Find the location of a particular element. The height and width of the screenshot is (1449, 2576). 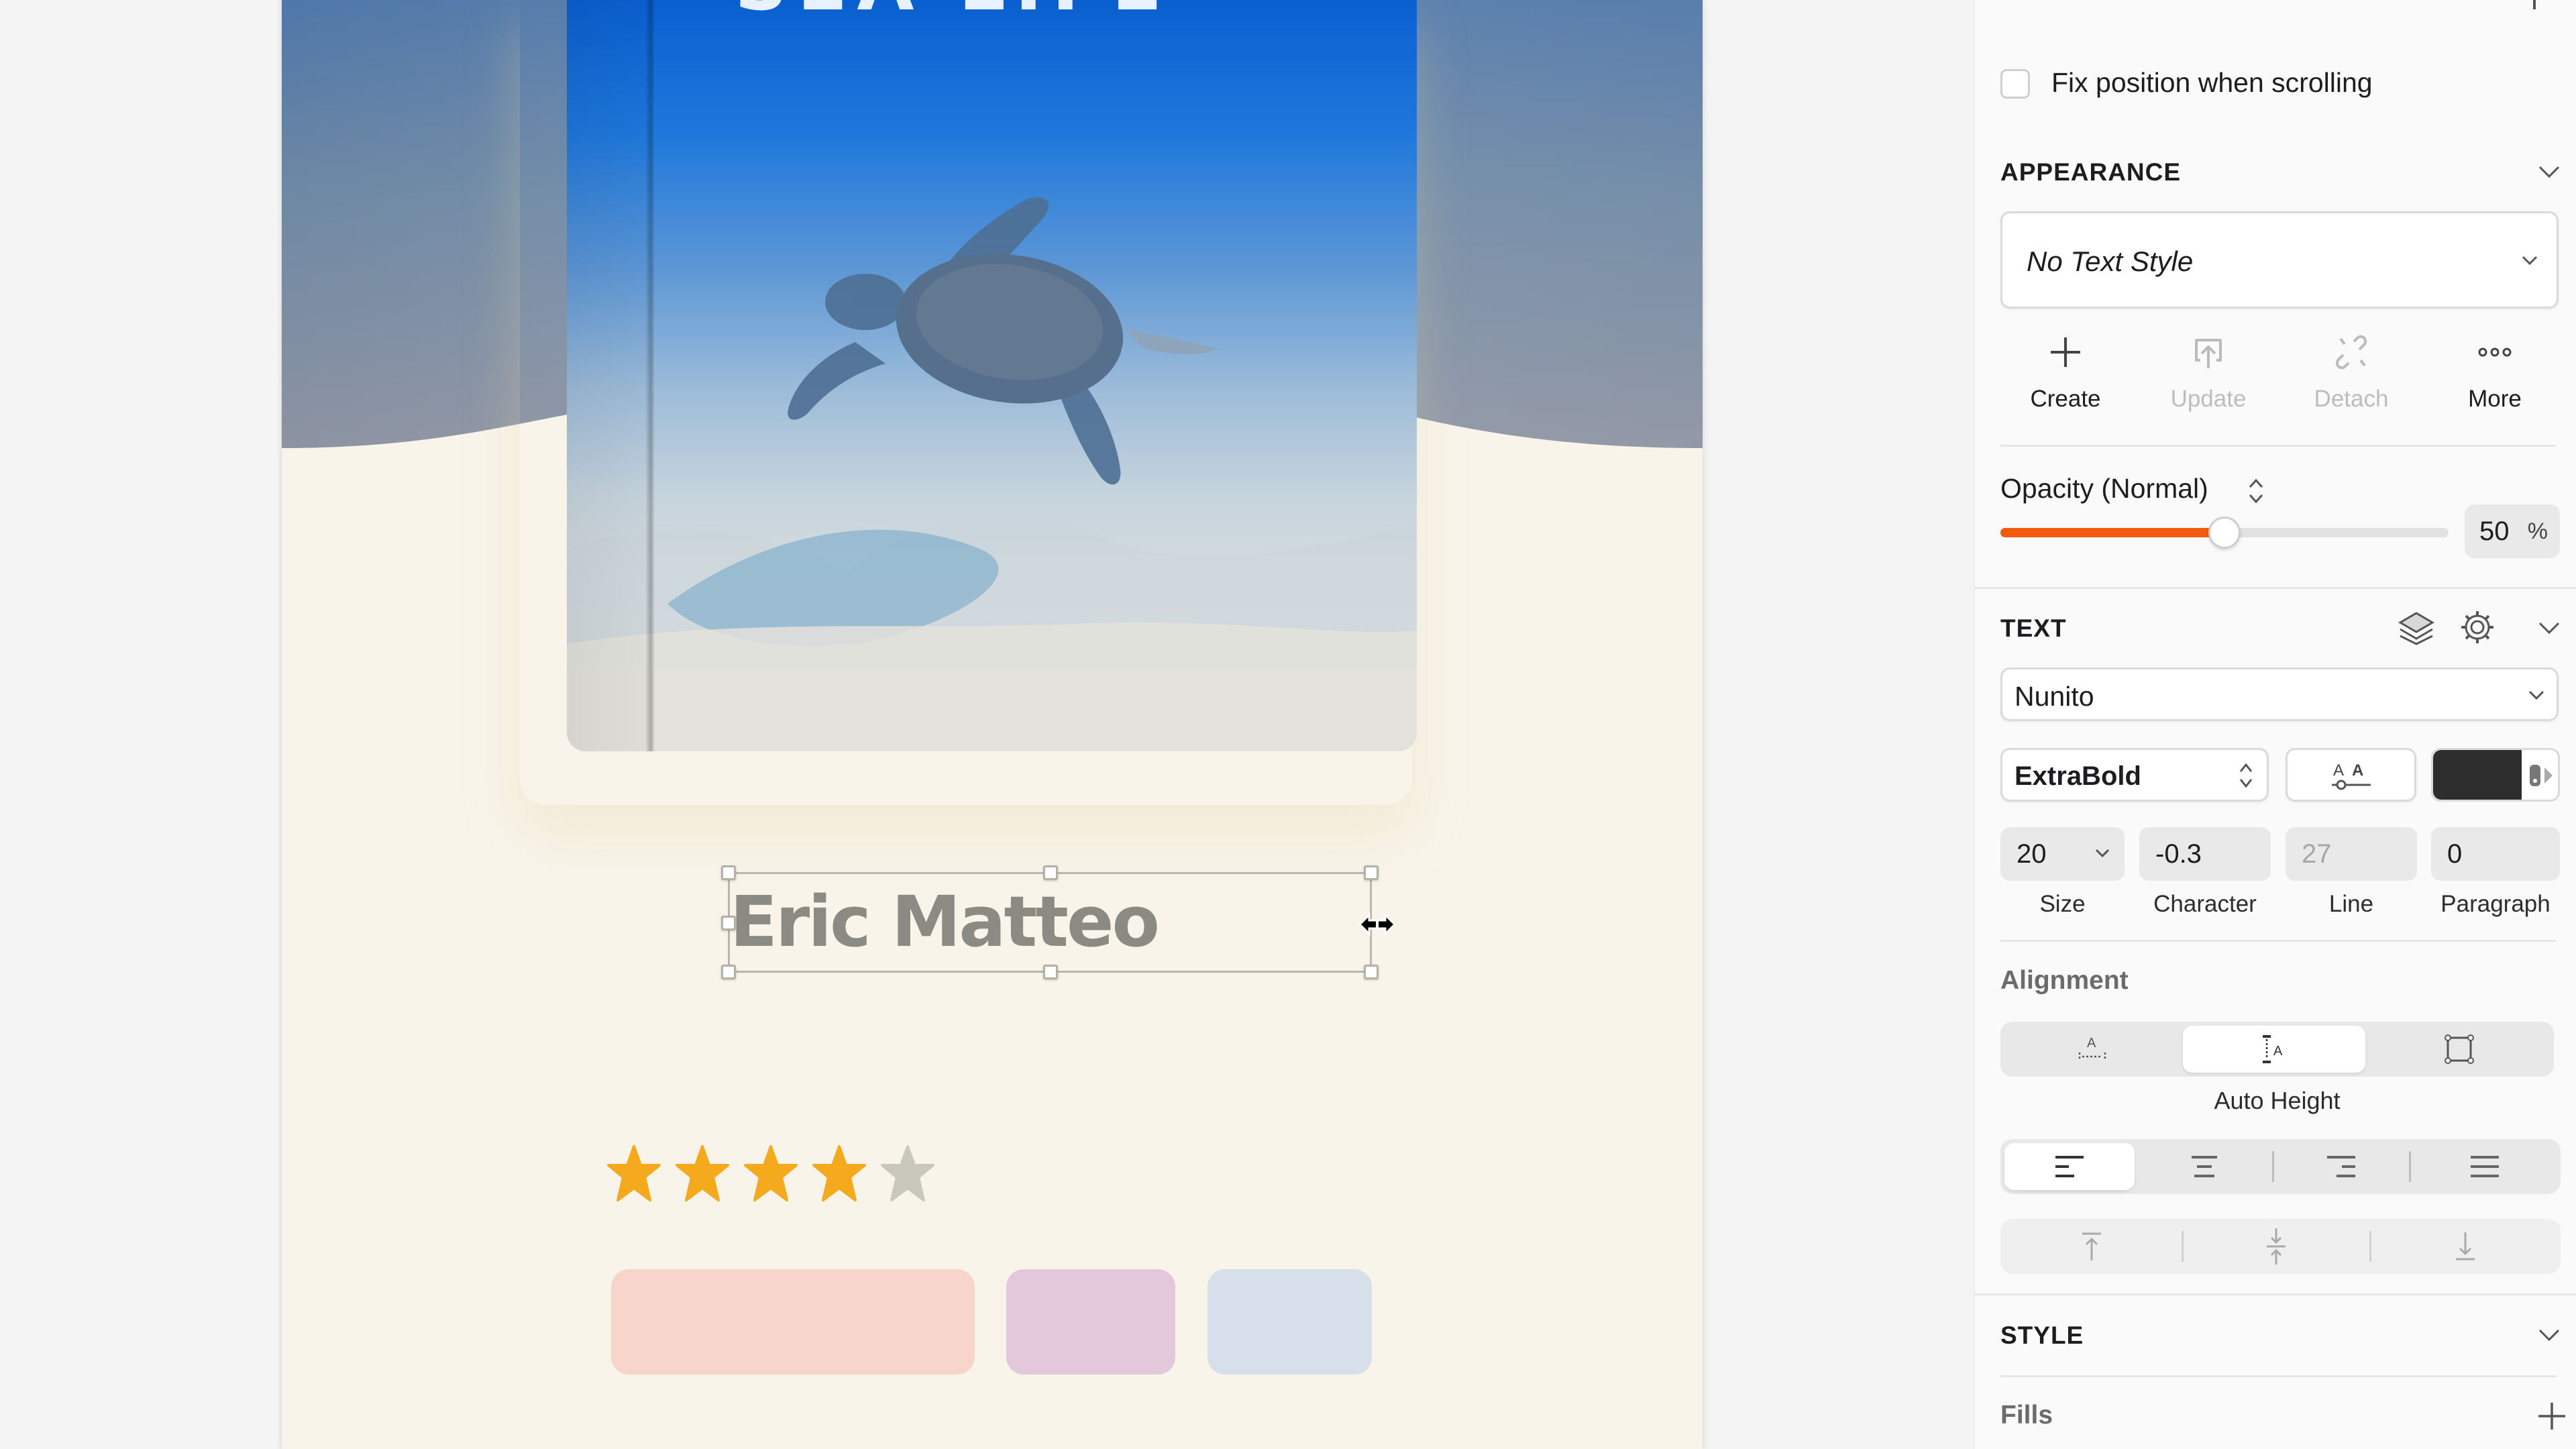

opacity-value: 50 is located at coordinates (2494, 531).